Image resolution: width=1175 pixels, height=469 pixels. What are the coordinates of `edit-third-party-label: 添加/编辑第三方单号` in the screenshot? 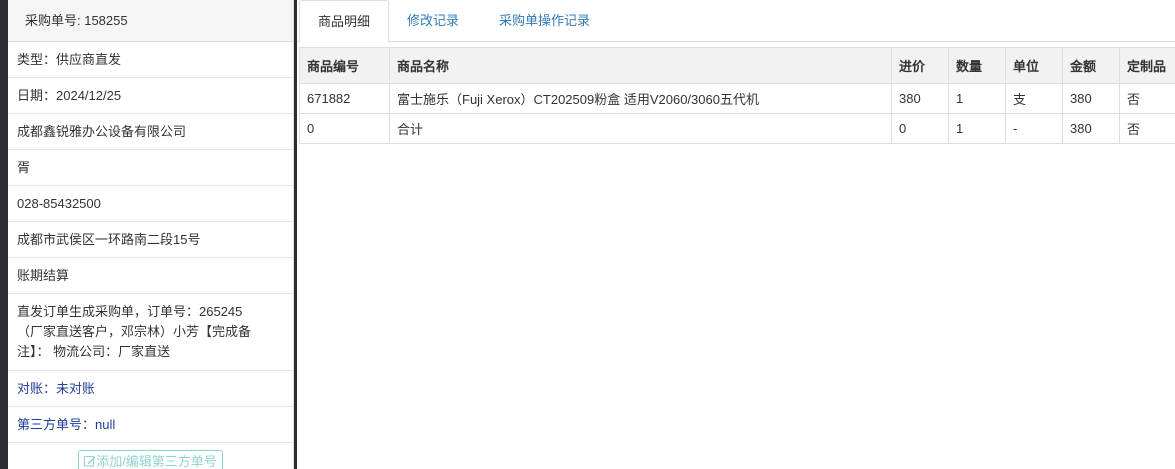 It's located at (156, 461).